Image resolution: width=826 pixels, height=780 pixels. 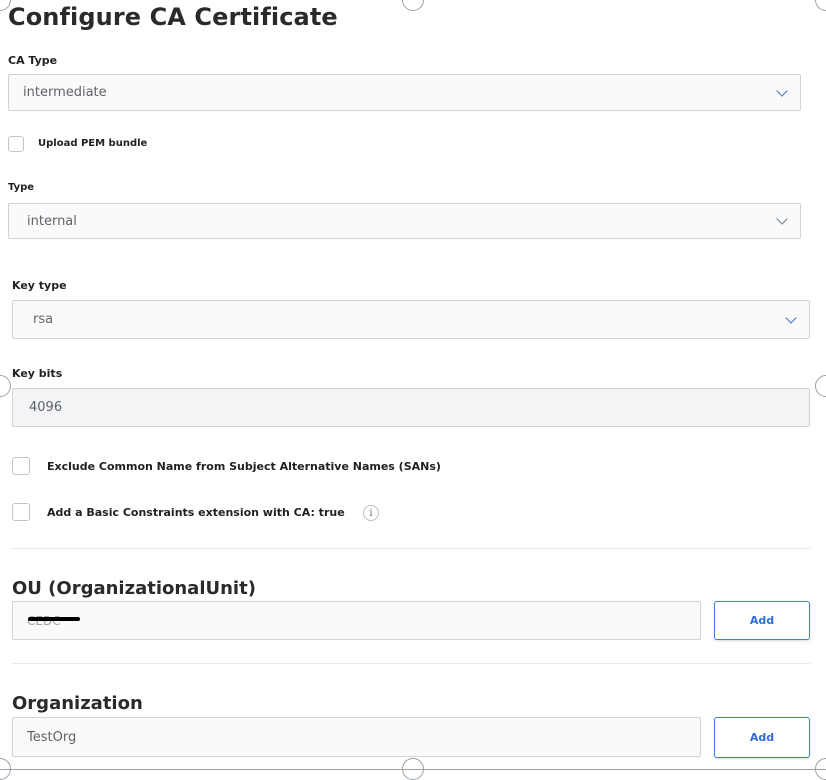 I want to click on ou-add-button: Add, so click(x=762, y=620).